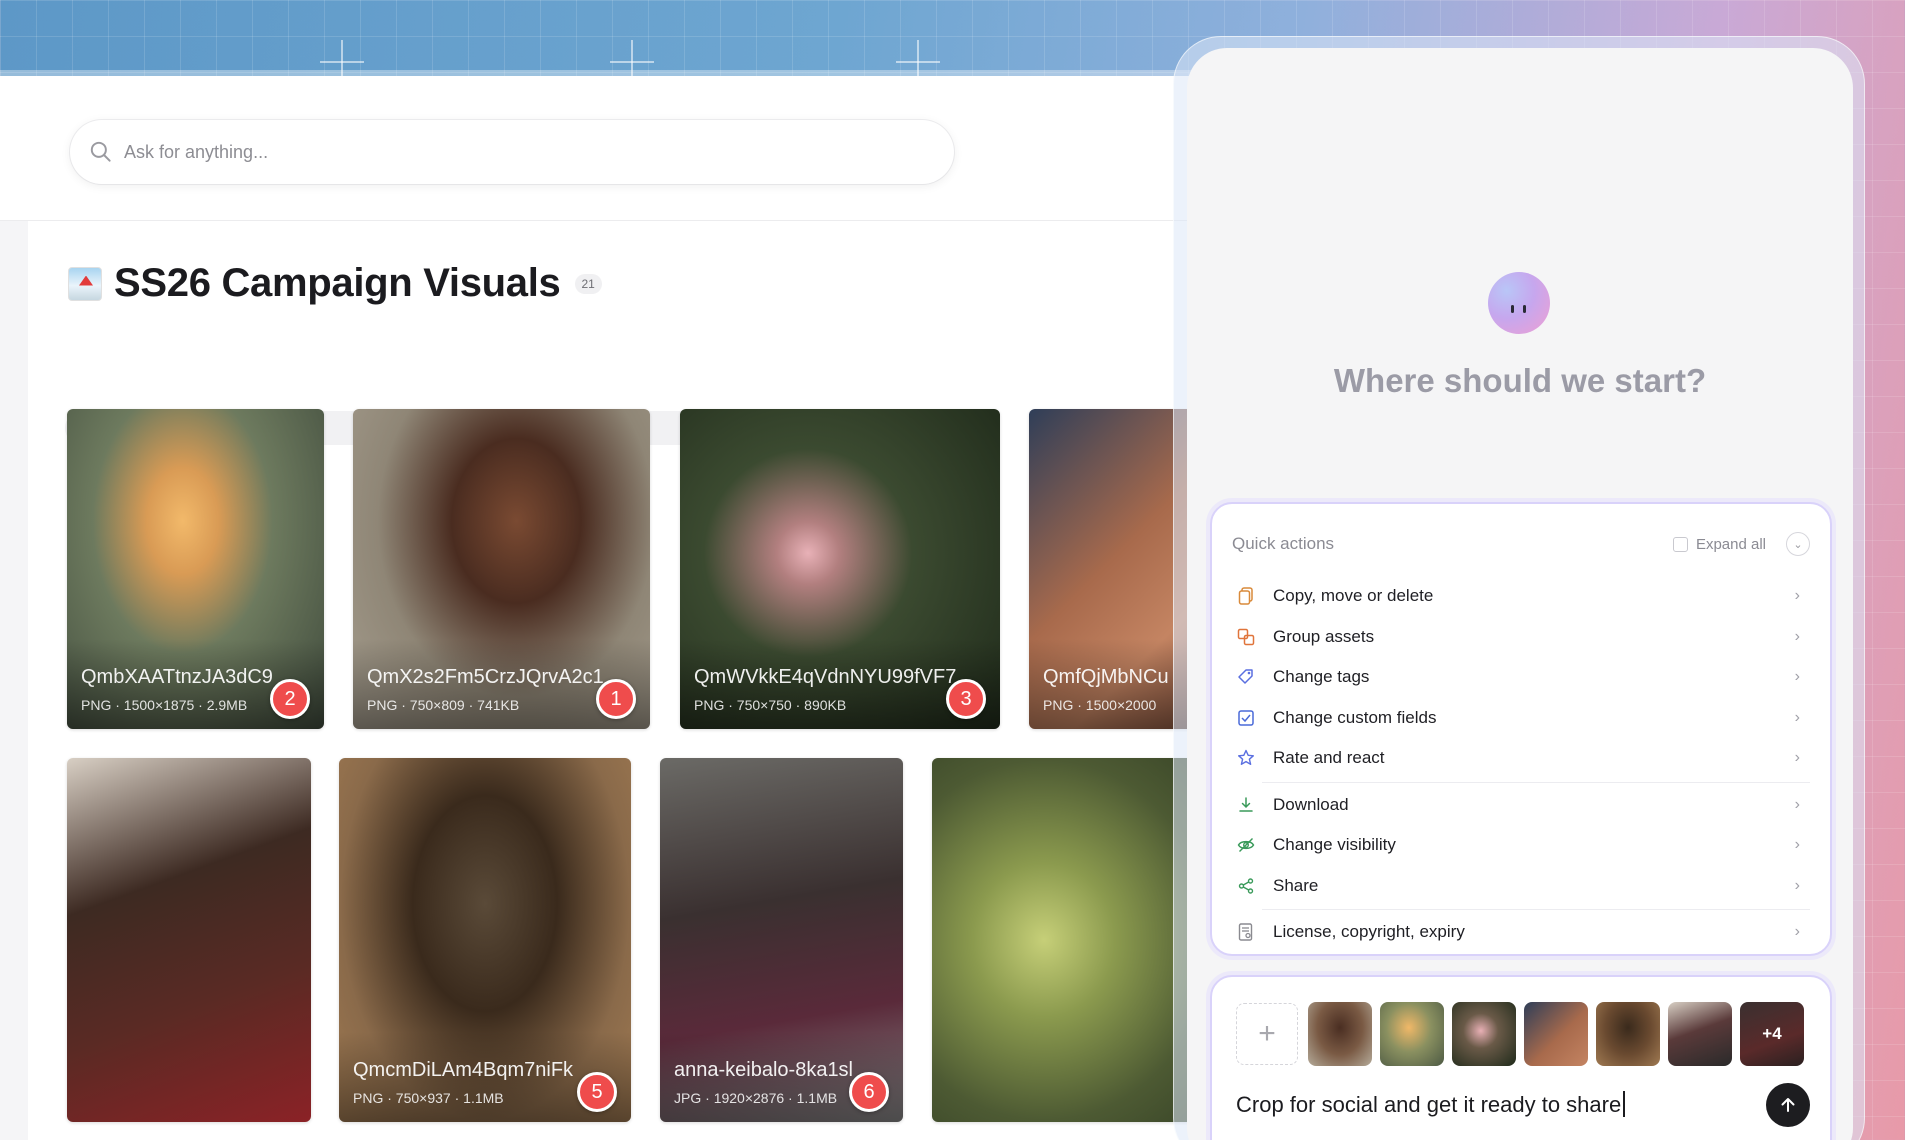 This screenshot has width=1905, height=1140. I want to click on more-attachments-count: +4, so click(1772, 1033).